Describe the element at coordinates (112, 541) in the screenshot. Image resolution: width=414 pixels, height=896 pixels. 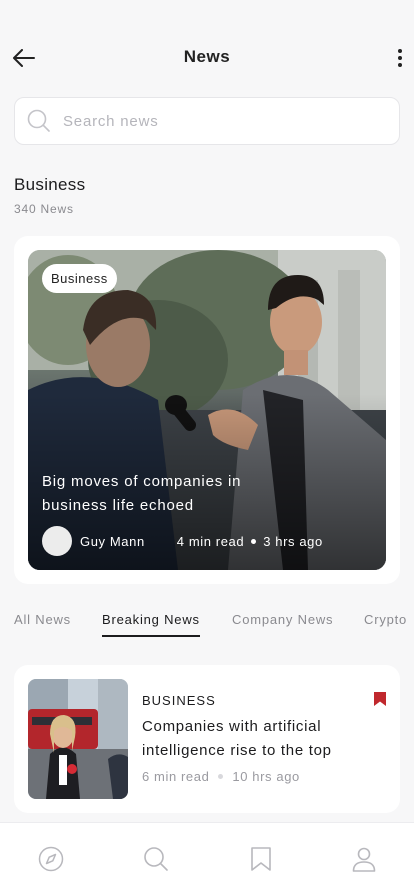
I see `author-name: Guy Mann` at that location.